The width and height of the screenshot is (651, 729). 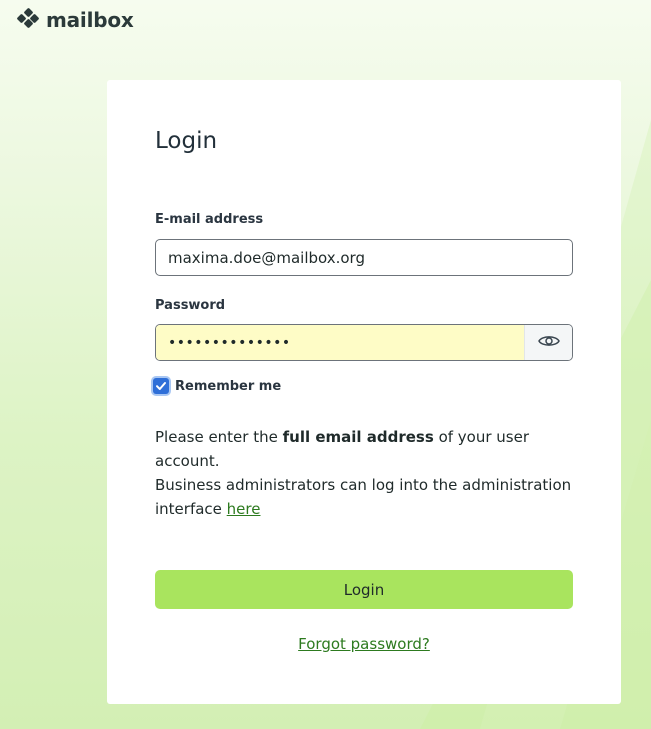 What do you see at coordinates (358, 437) in the screenshot?
I see `email-hint-bold: full email address` at bounding box center [358, 437].